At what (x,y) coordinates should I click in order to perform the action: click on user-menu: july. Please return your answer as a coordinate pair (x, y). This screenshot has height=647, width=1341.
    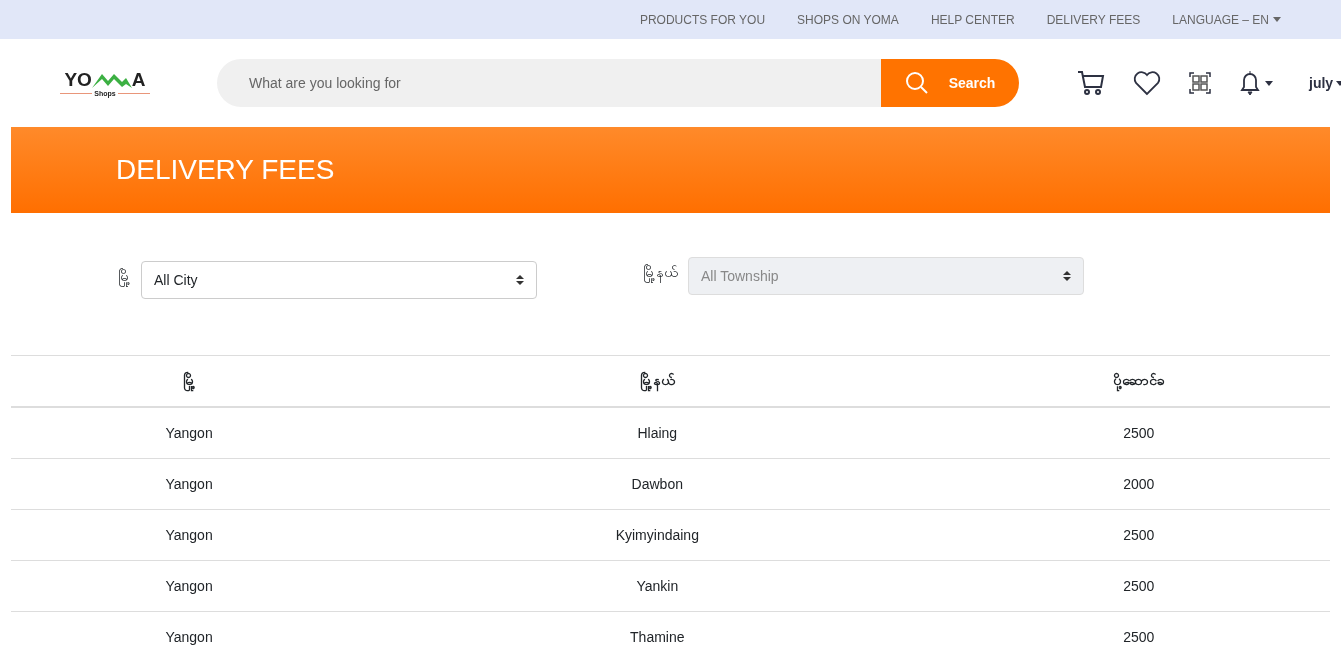
    Looking at the image, I should click on (1325, 83).